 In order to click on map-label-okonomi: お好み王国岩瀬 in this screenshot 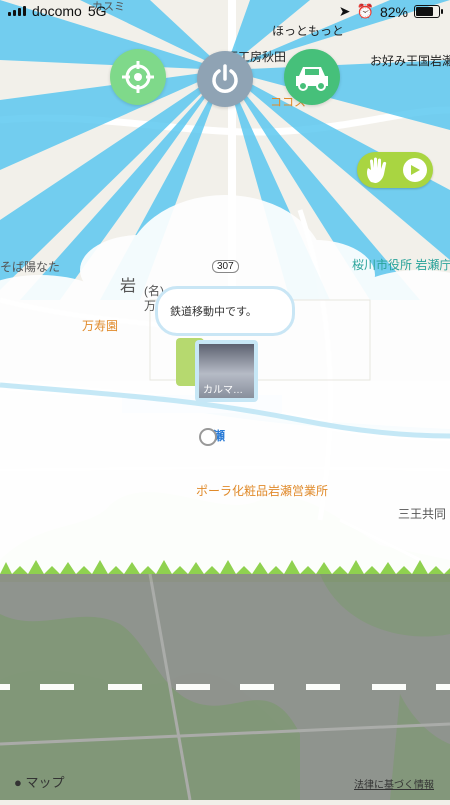, I will do `click(410, 61)`.